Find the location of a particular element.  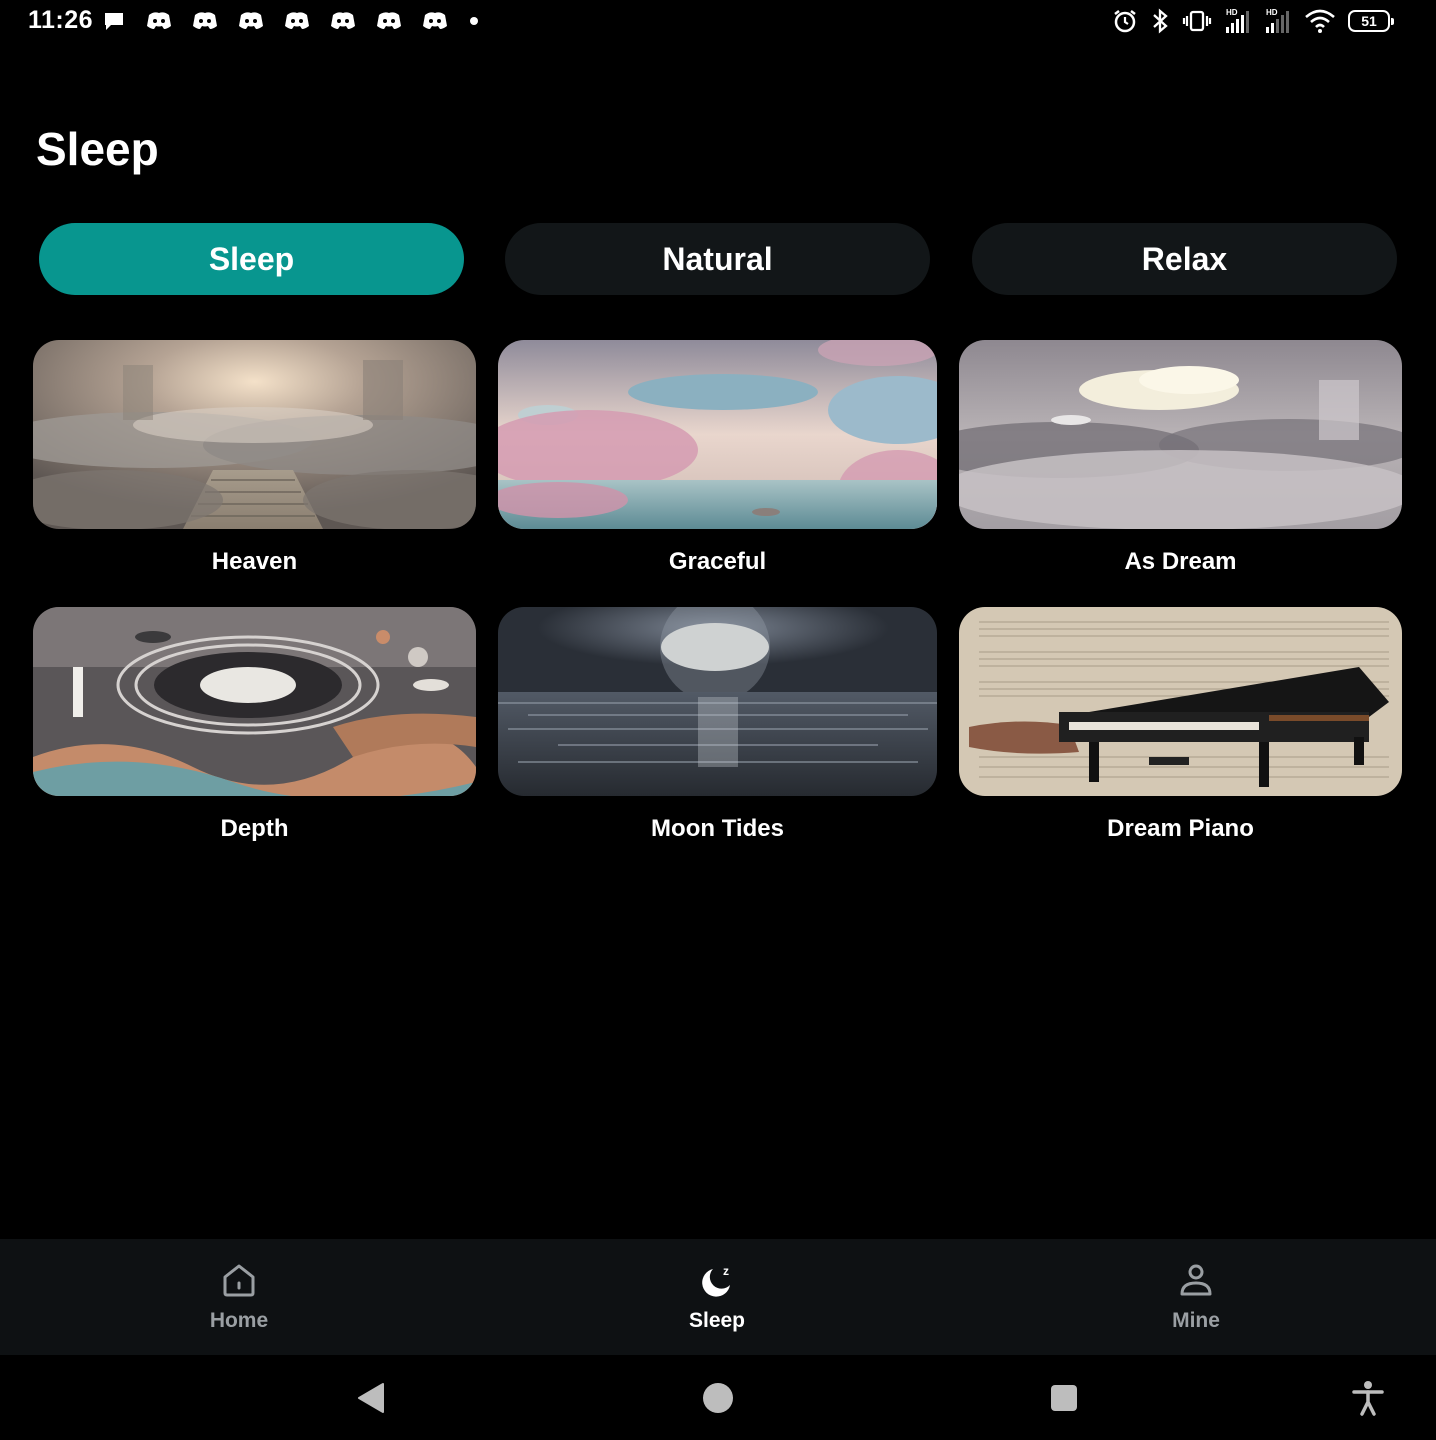

sound-card-heaven: Heaven is located at coordinates (254, 460).